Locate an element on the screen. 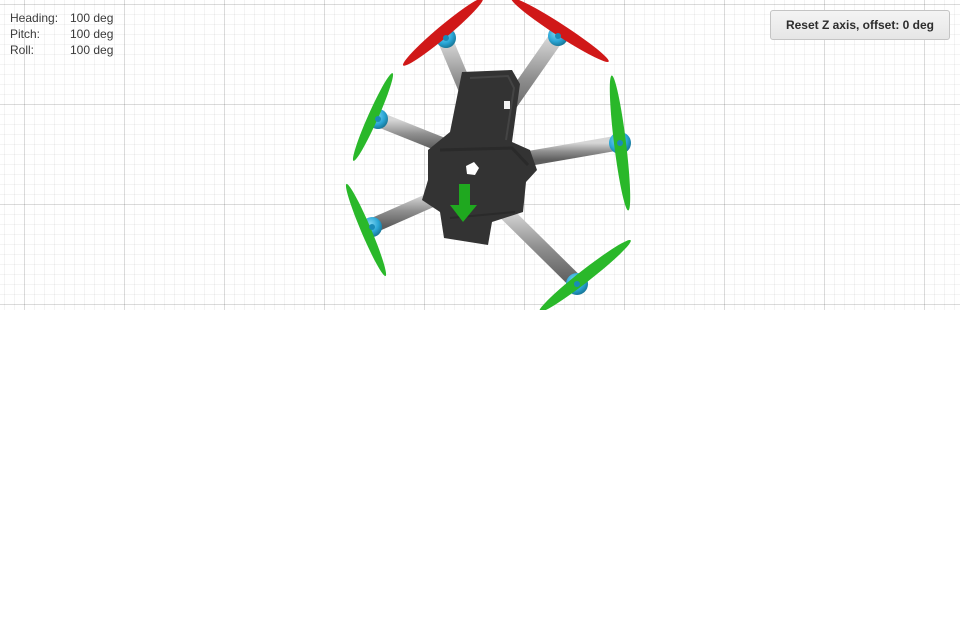 The width and height of the screenshot is (960, 640). pitch-row: Pitch: 100 deg is located at coordinates (61, 34).